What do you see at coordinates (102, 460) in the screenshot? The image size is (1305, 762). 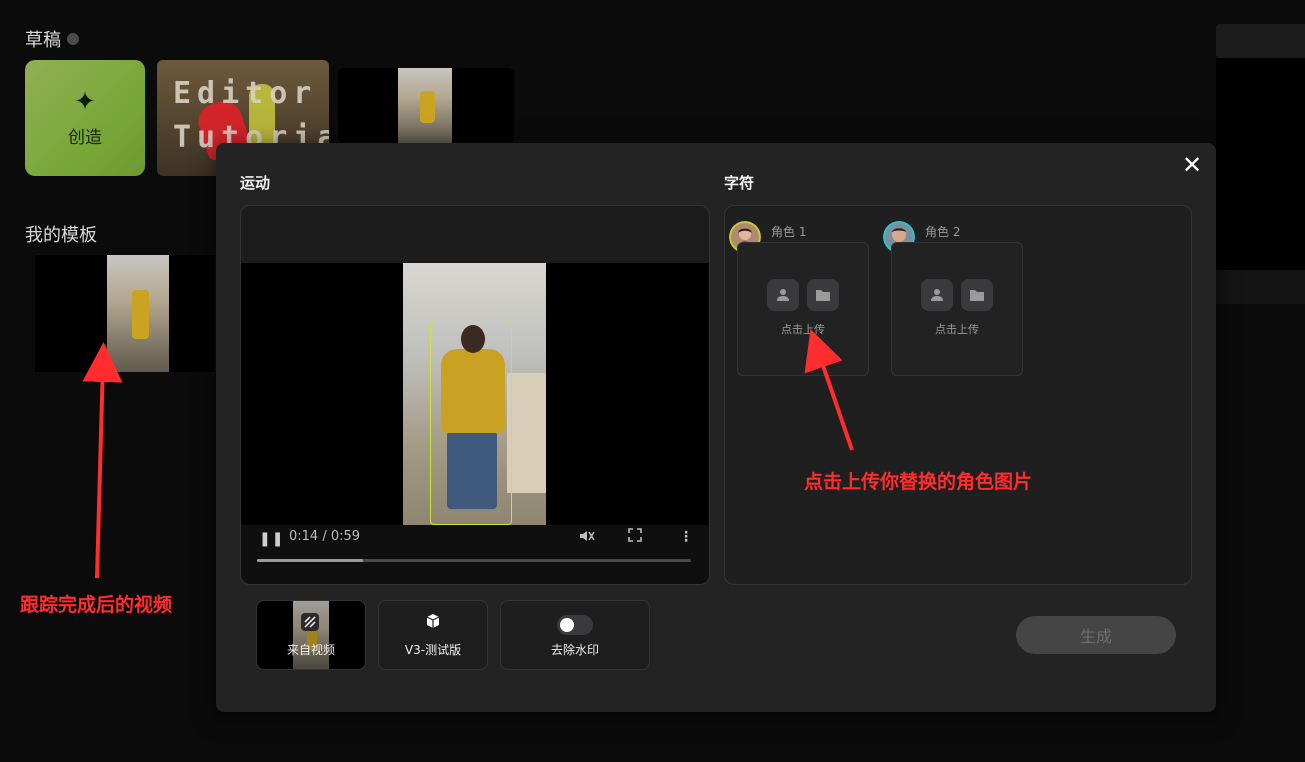 I see `arrow-left` at bounding box center [102, 460].